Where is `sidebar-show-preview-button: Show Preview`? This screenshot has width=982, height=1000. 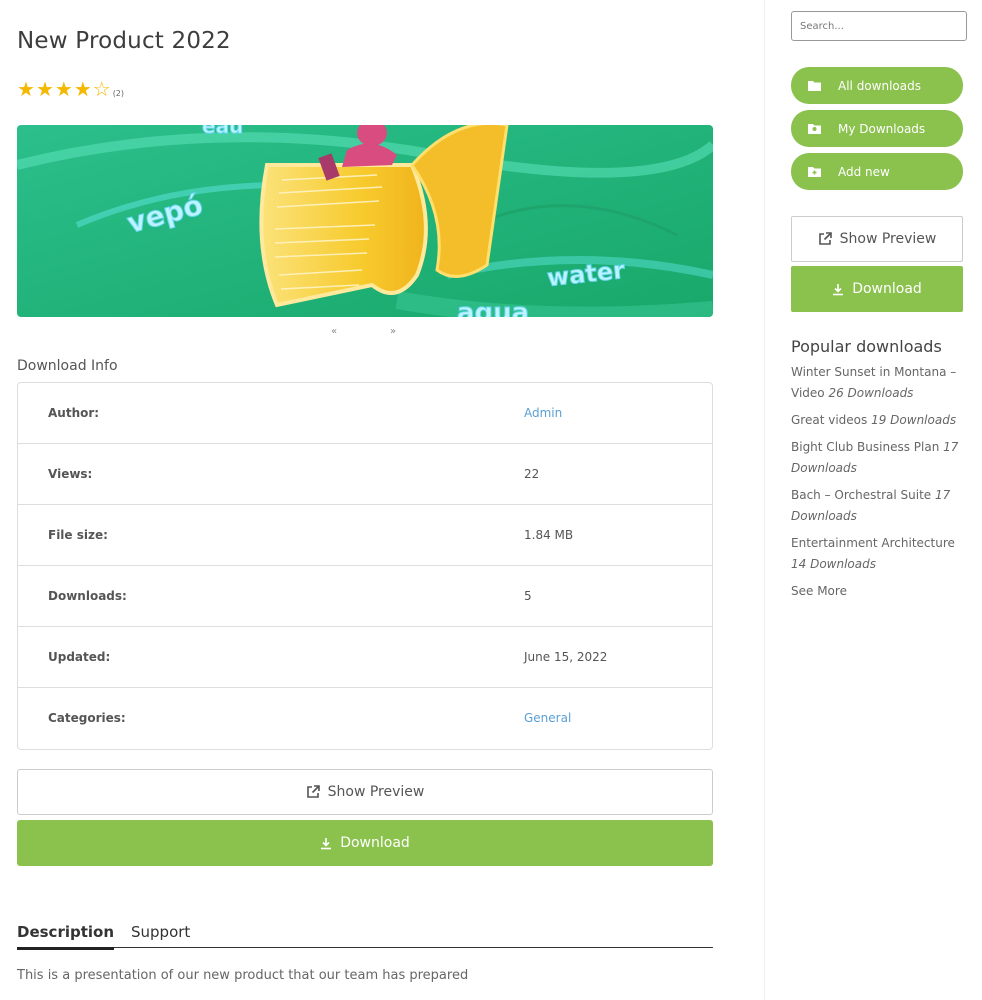
sidebar-show-preview-button: Show Preview is located at coordinates (877, 239).